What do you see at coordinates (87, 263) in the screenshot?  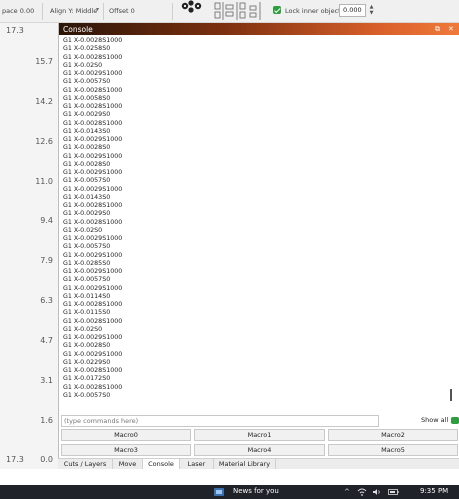 I see `console-line: G1 X-0.0285S0` at bounding box center [87, 263].